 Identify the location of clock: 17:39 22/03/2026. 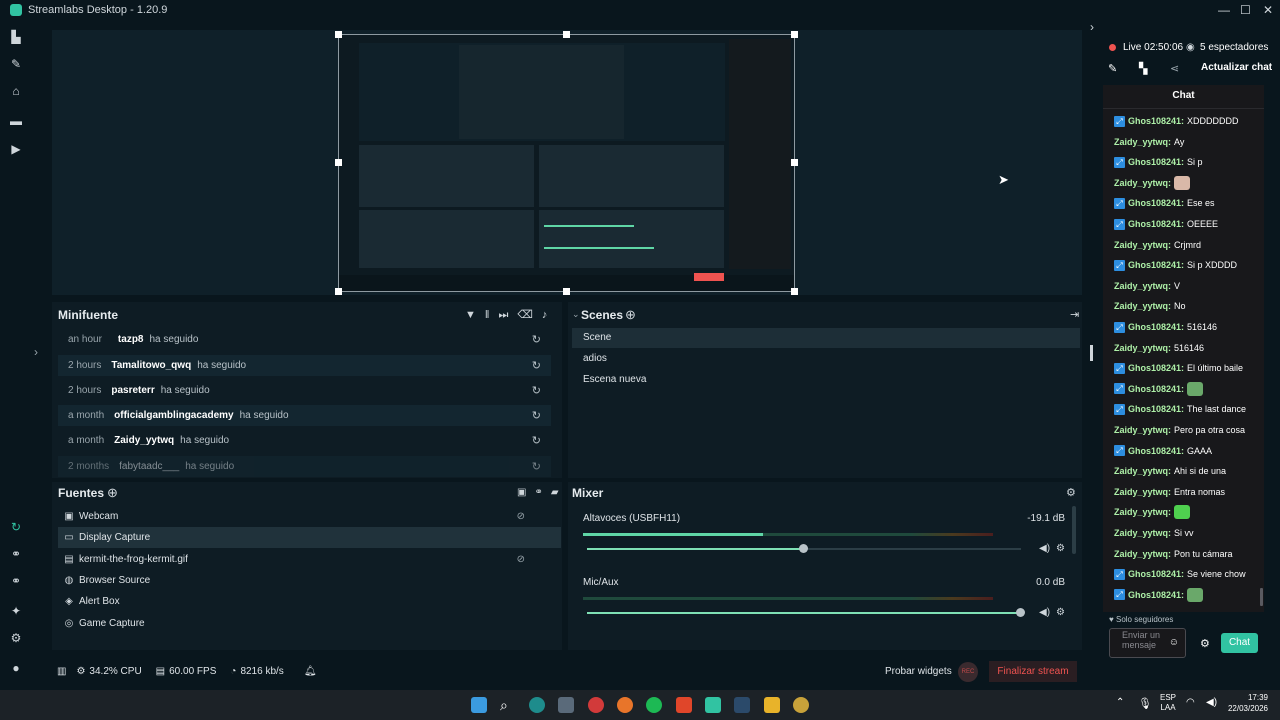
(1246, 703).